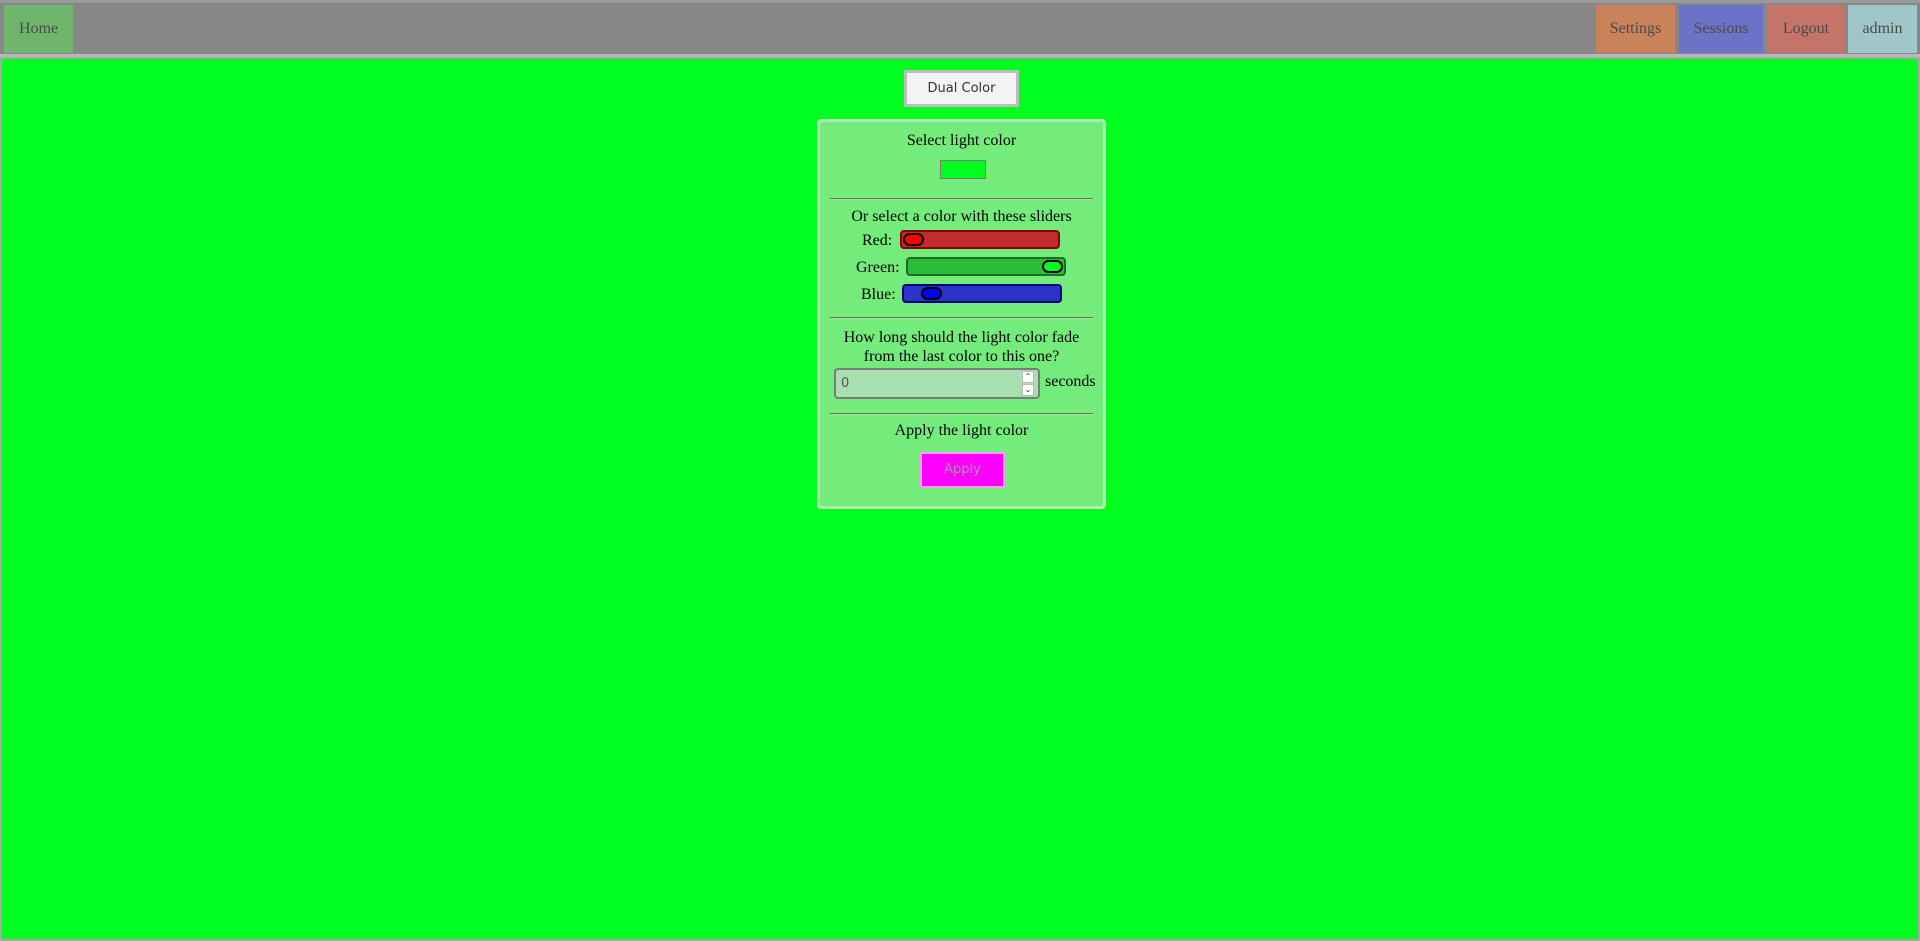  I want to click on decrement-icon: ⌄, so click(1028, 390).